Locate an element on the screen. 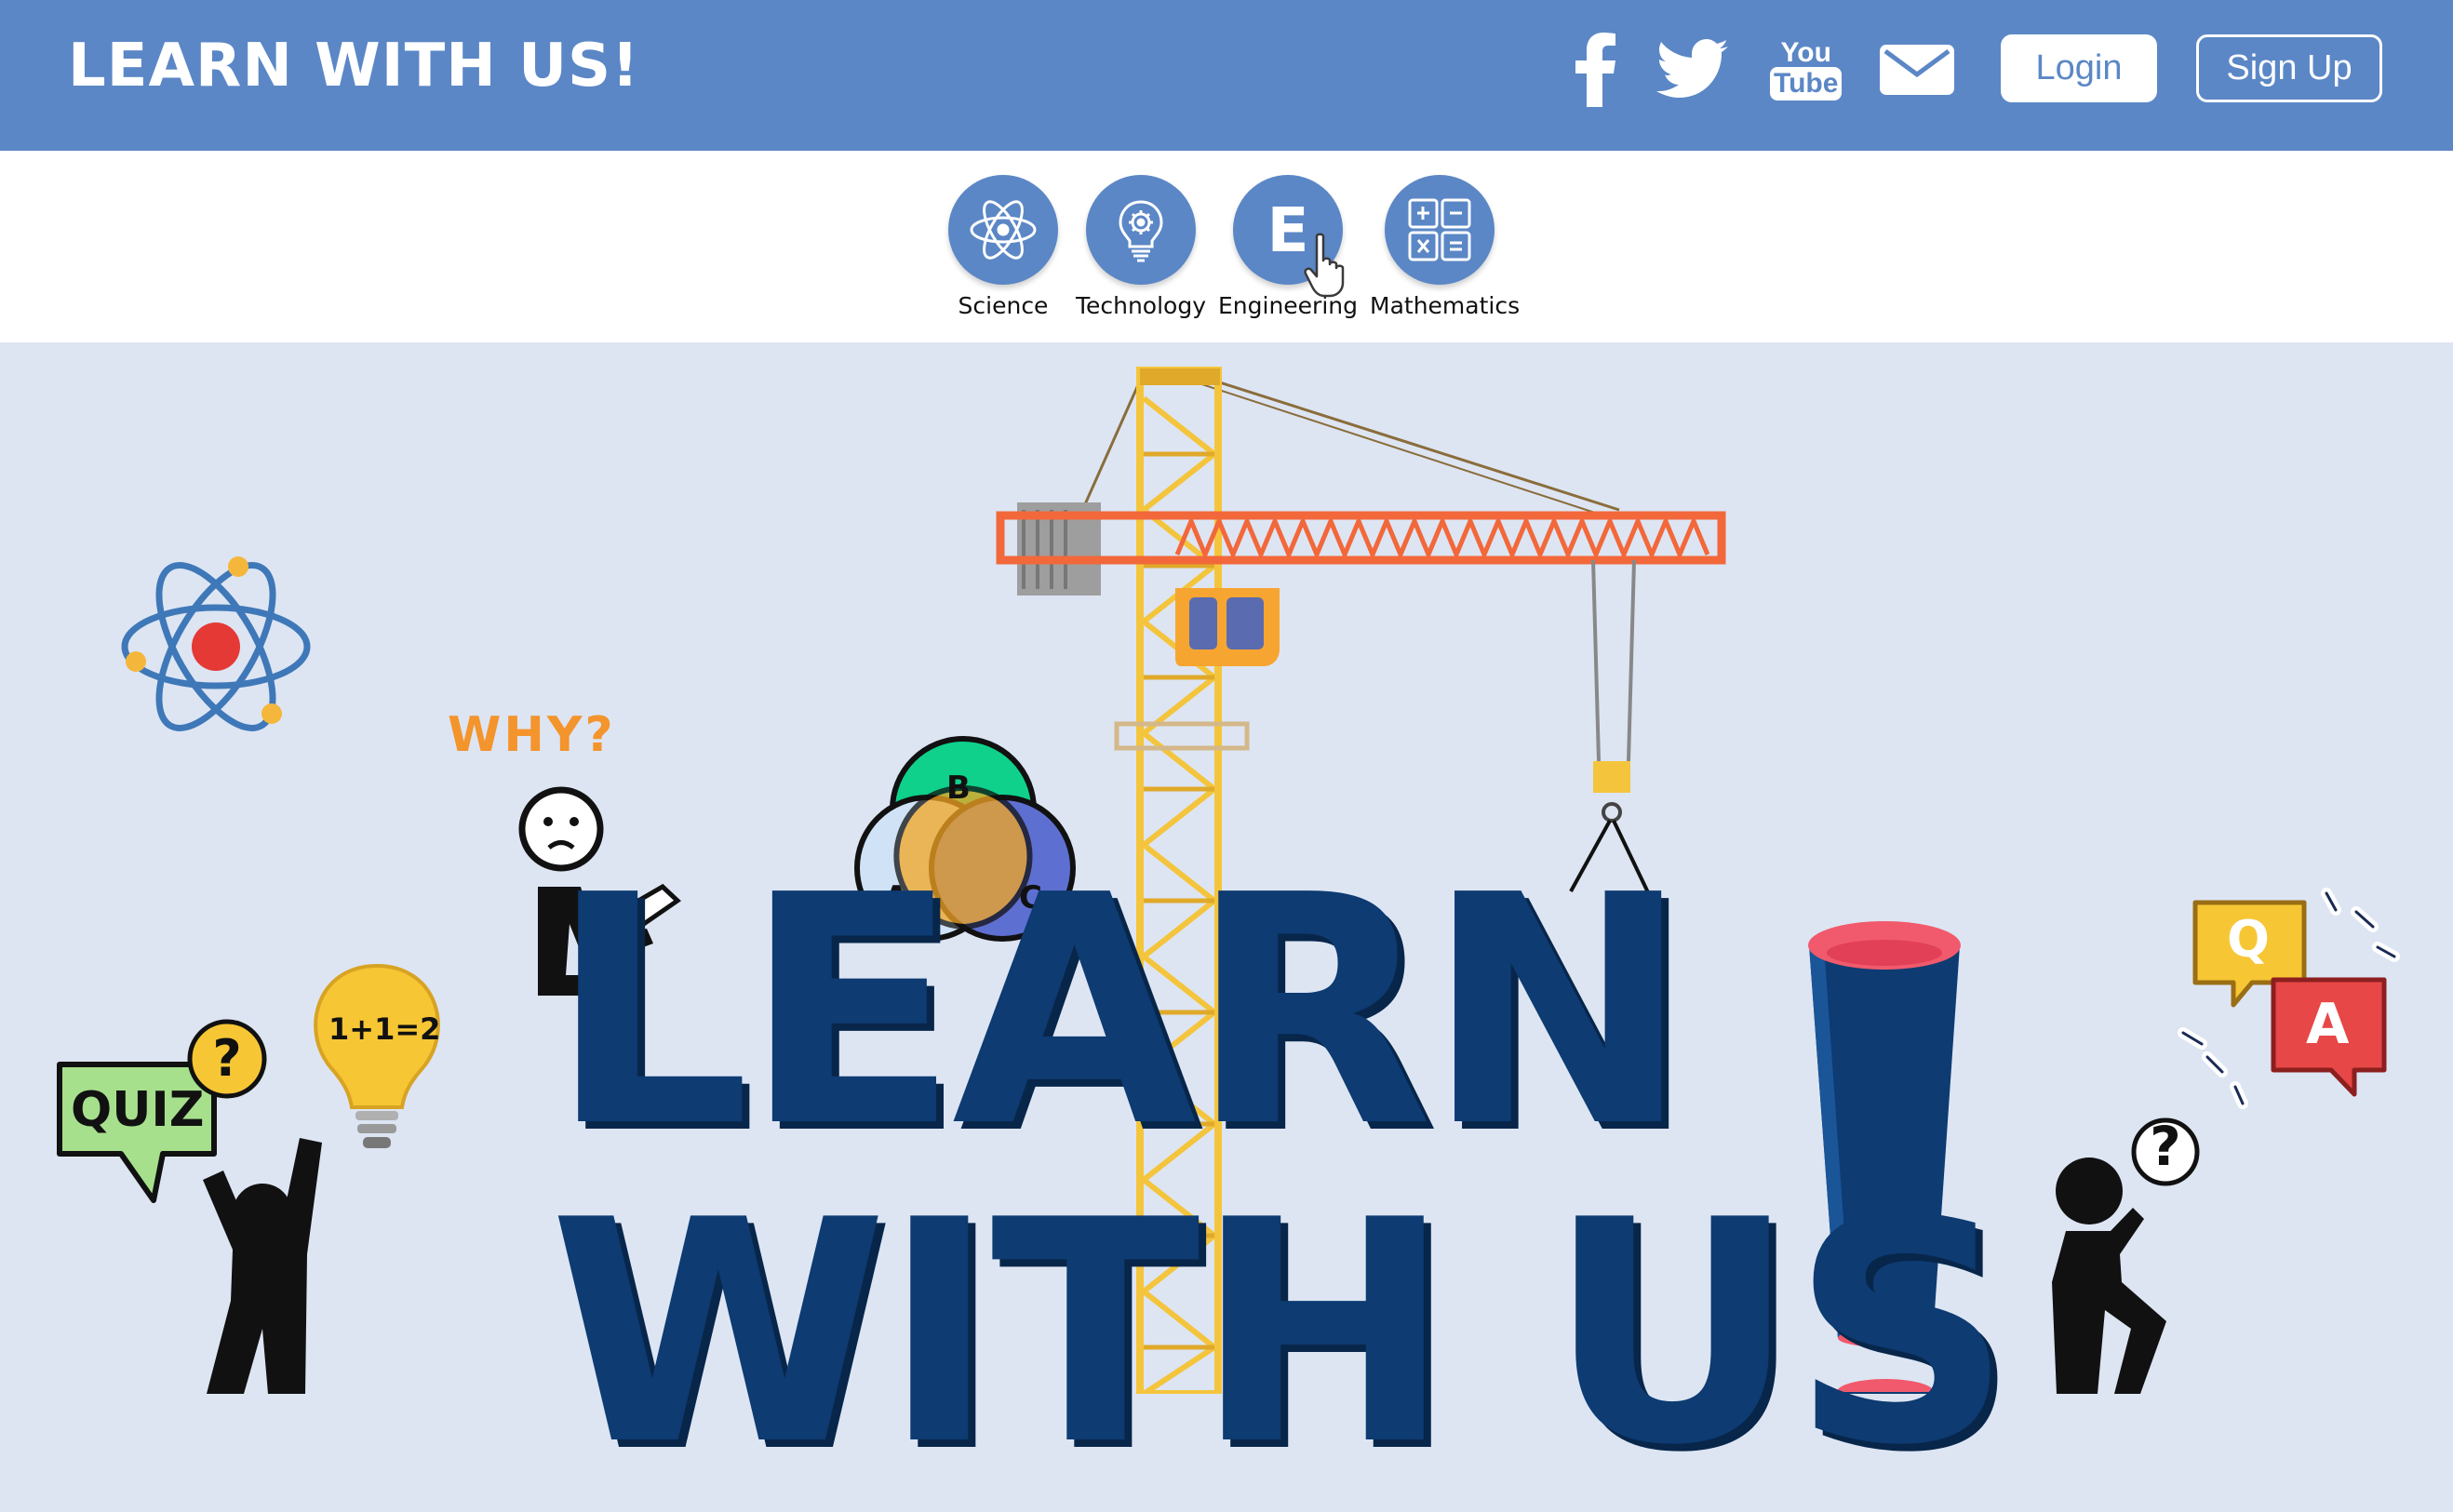  quiz-text: QUIZ is located at coordinates (138, 1110).